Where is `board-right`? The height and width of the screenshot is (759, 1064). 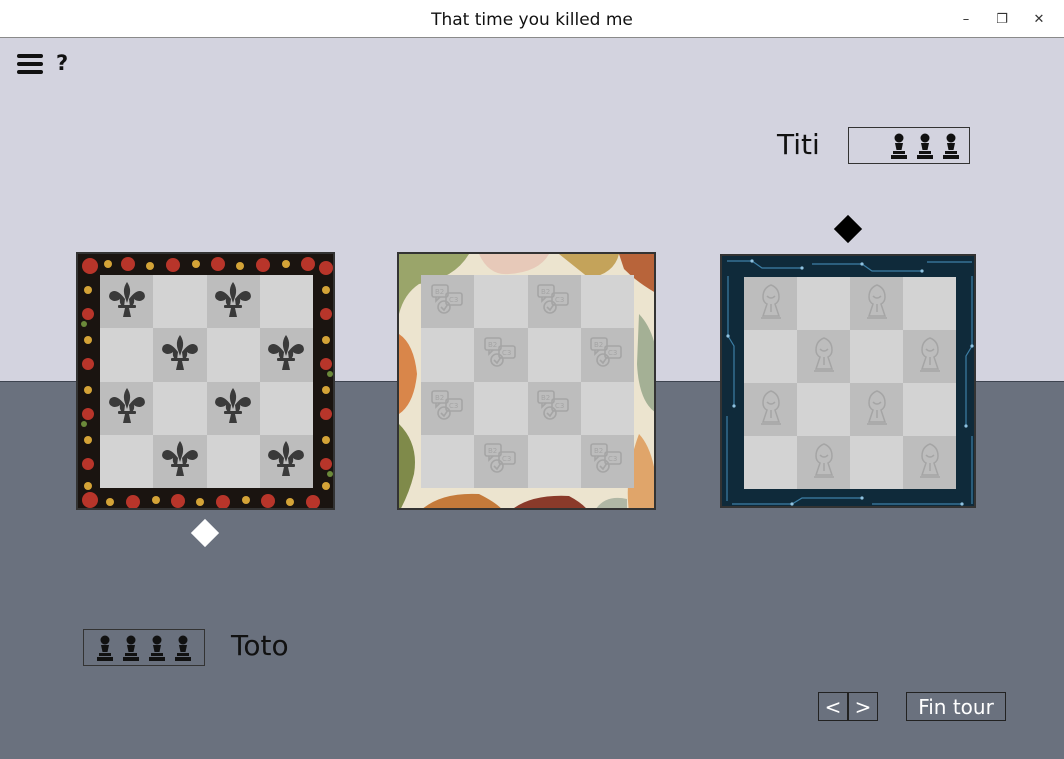 board-right is located at coordinates (848, 381).